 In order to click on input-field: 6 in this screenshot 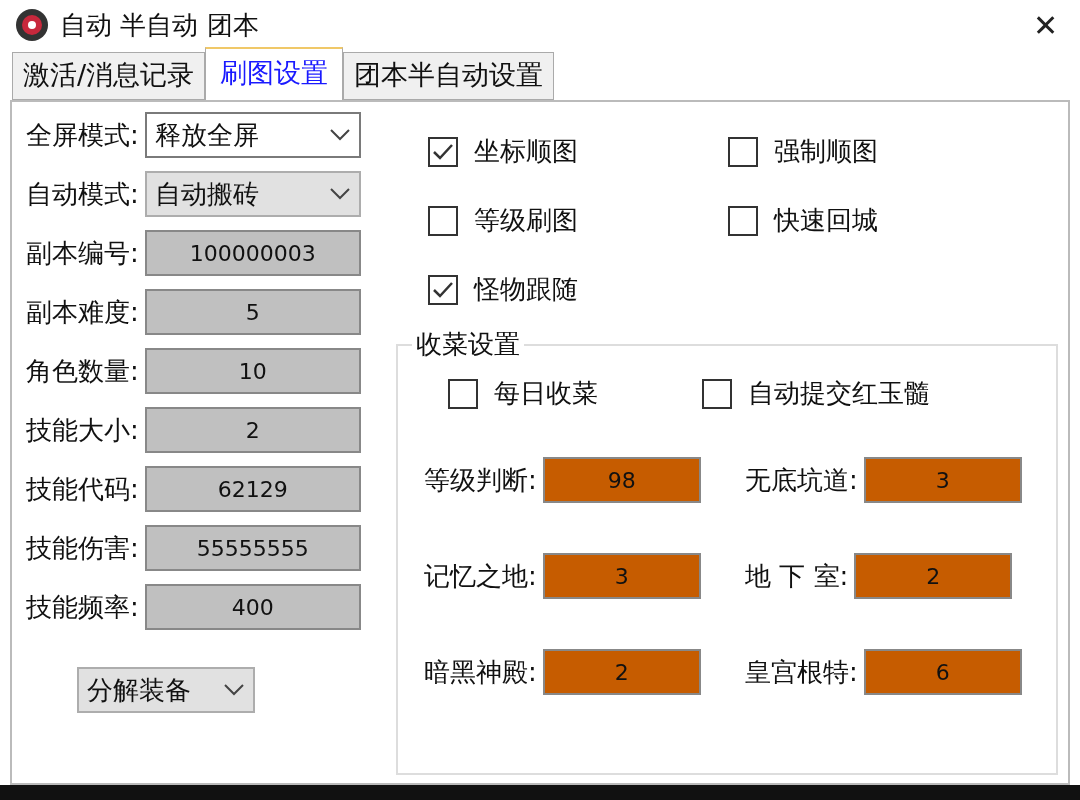, I will do `click(942, 672)`.